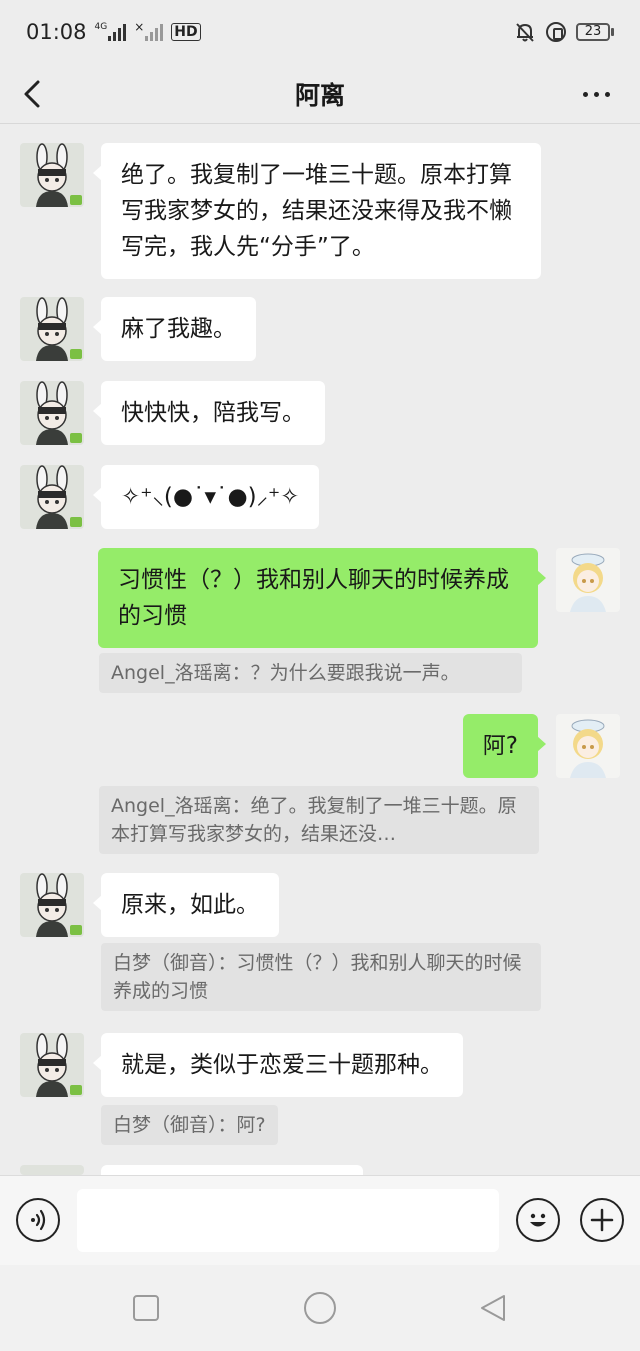 This screenshot has height=1351, width=640. What do you see at coordinates (206, 497) in the screenshot?
I see `message-bubble-incoming: ✧⁺⸜(●˙▾˙●)⸝⁺✧` at bounding box center [206, 497].